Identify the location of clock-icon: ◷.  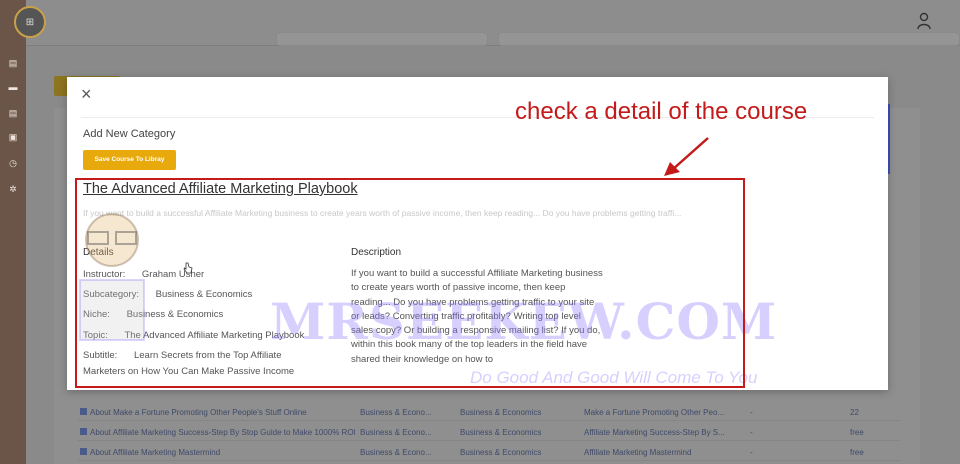
(13, 163).